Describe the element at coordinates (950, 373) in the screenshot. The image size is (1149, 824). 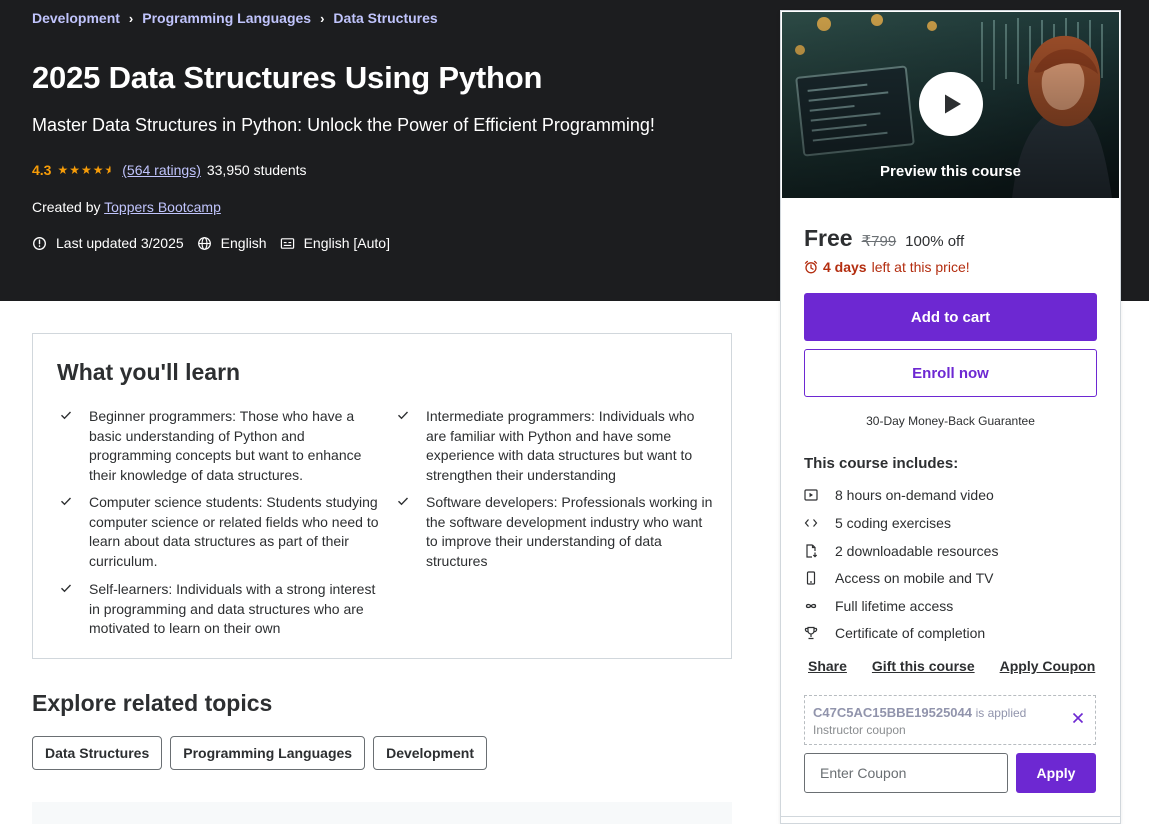
I see `enroll-now-button: Enroll now` at that location.